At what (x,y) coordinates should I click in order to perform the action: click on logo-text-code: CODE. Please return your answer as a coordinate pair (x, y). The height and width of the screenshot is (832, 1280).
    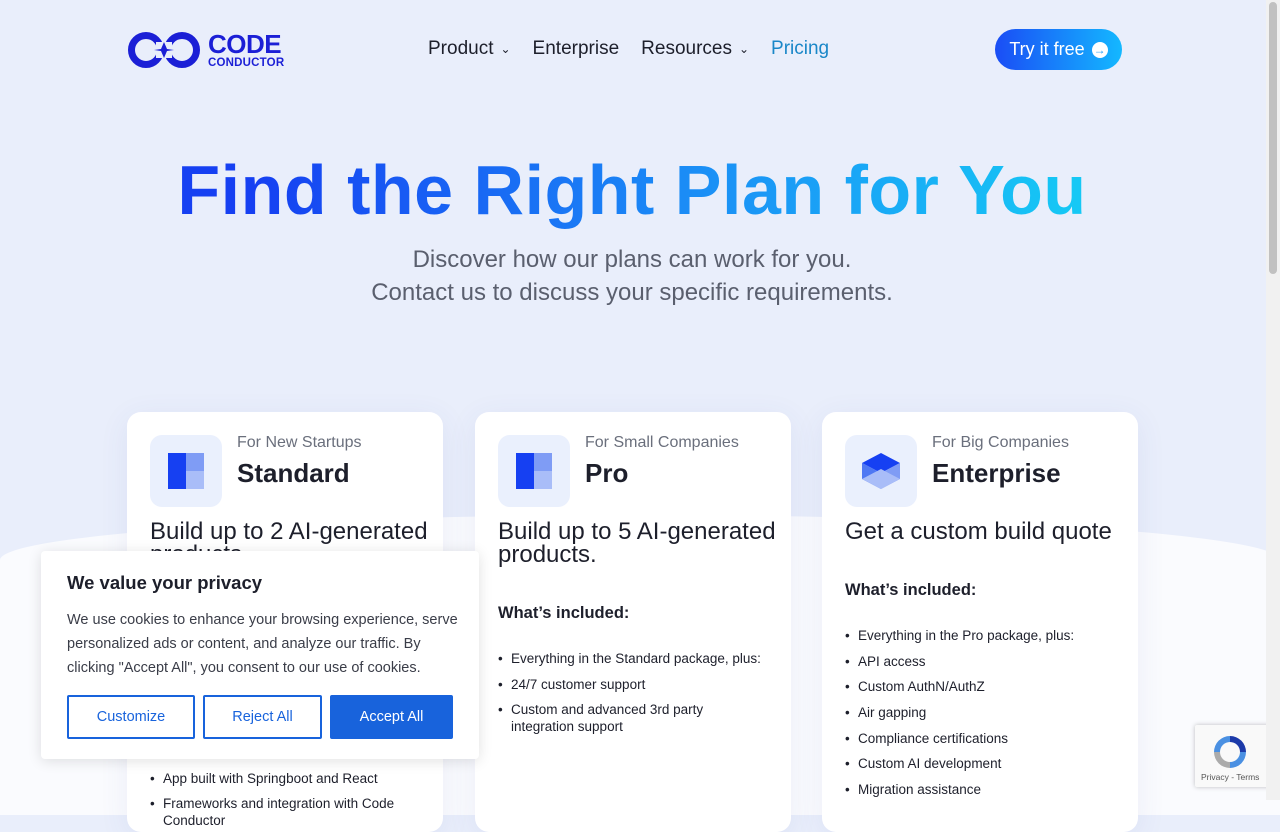
    Looking at the image, I should click on (245, 43).